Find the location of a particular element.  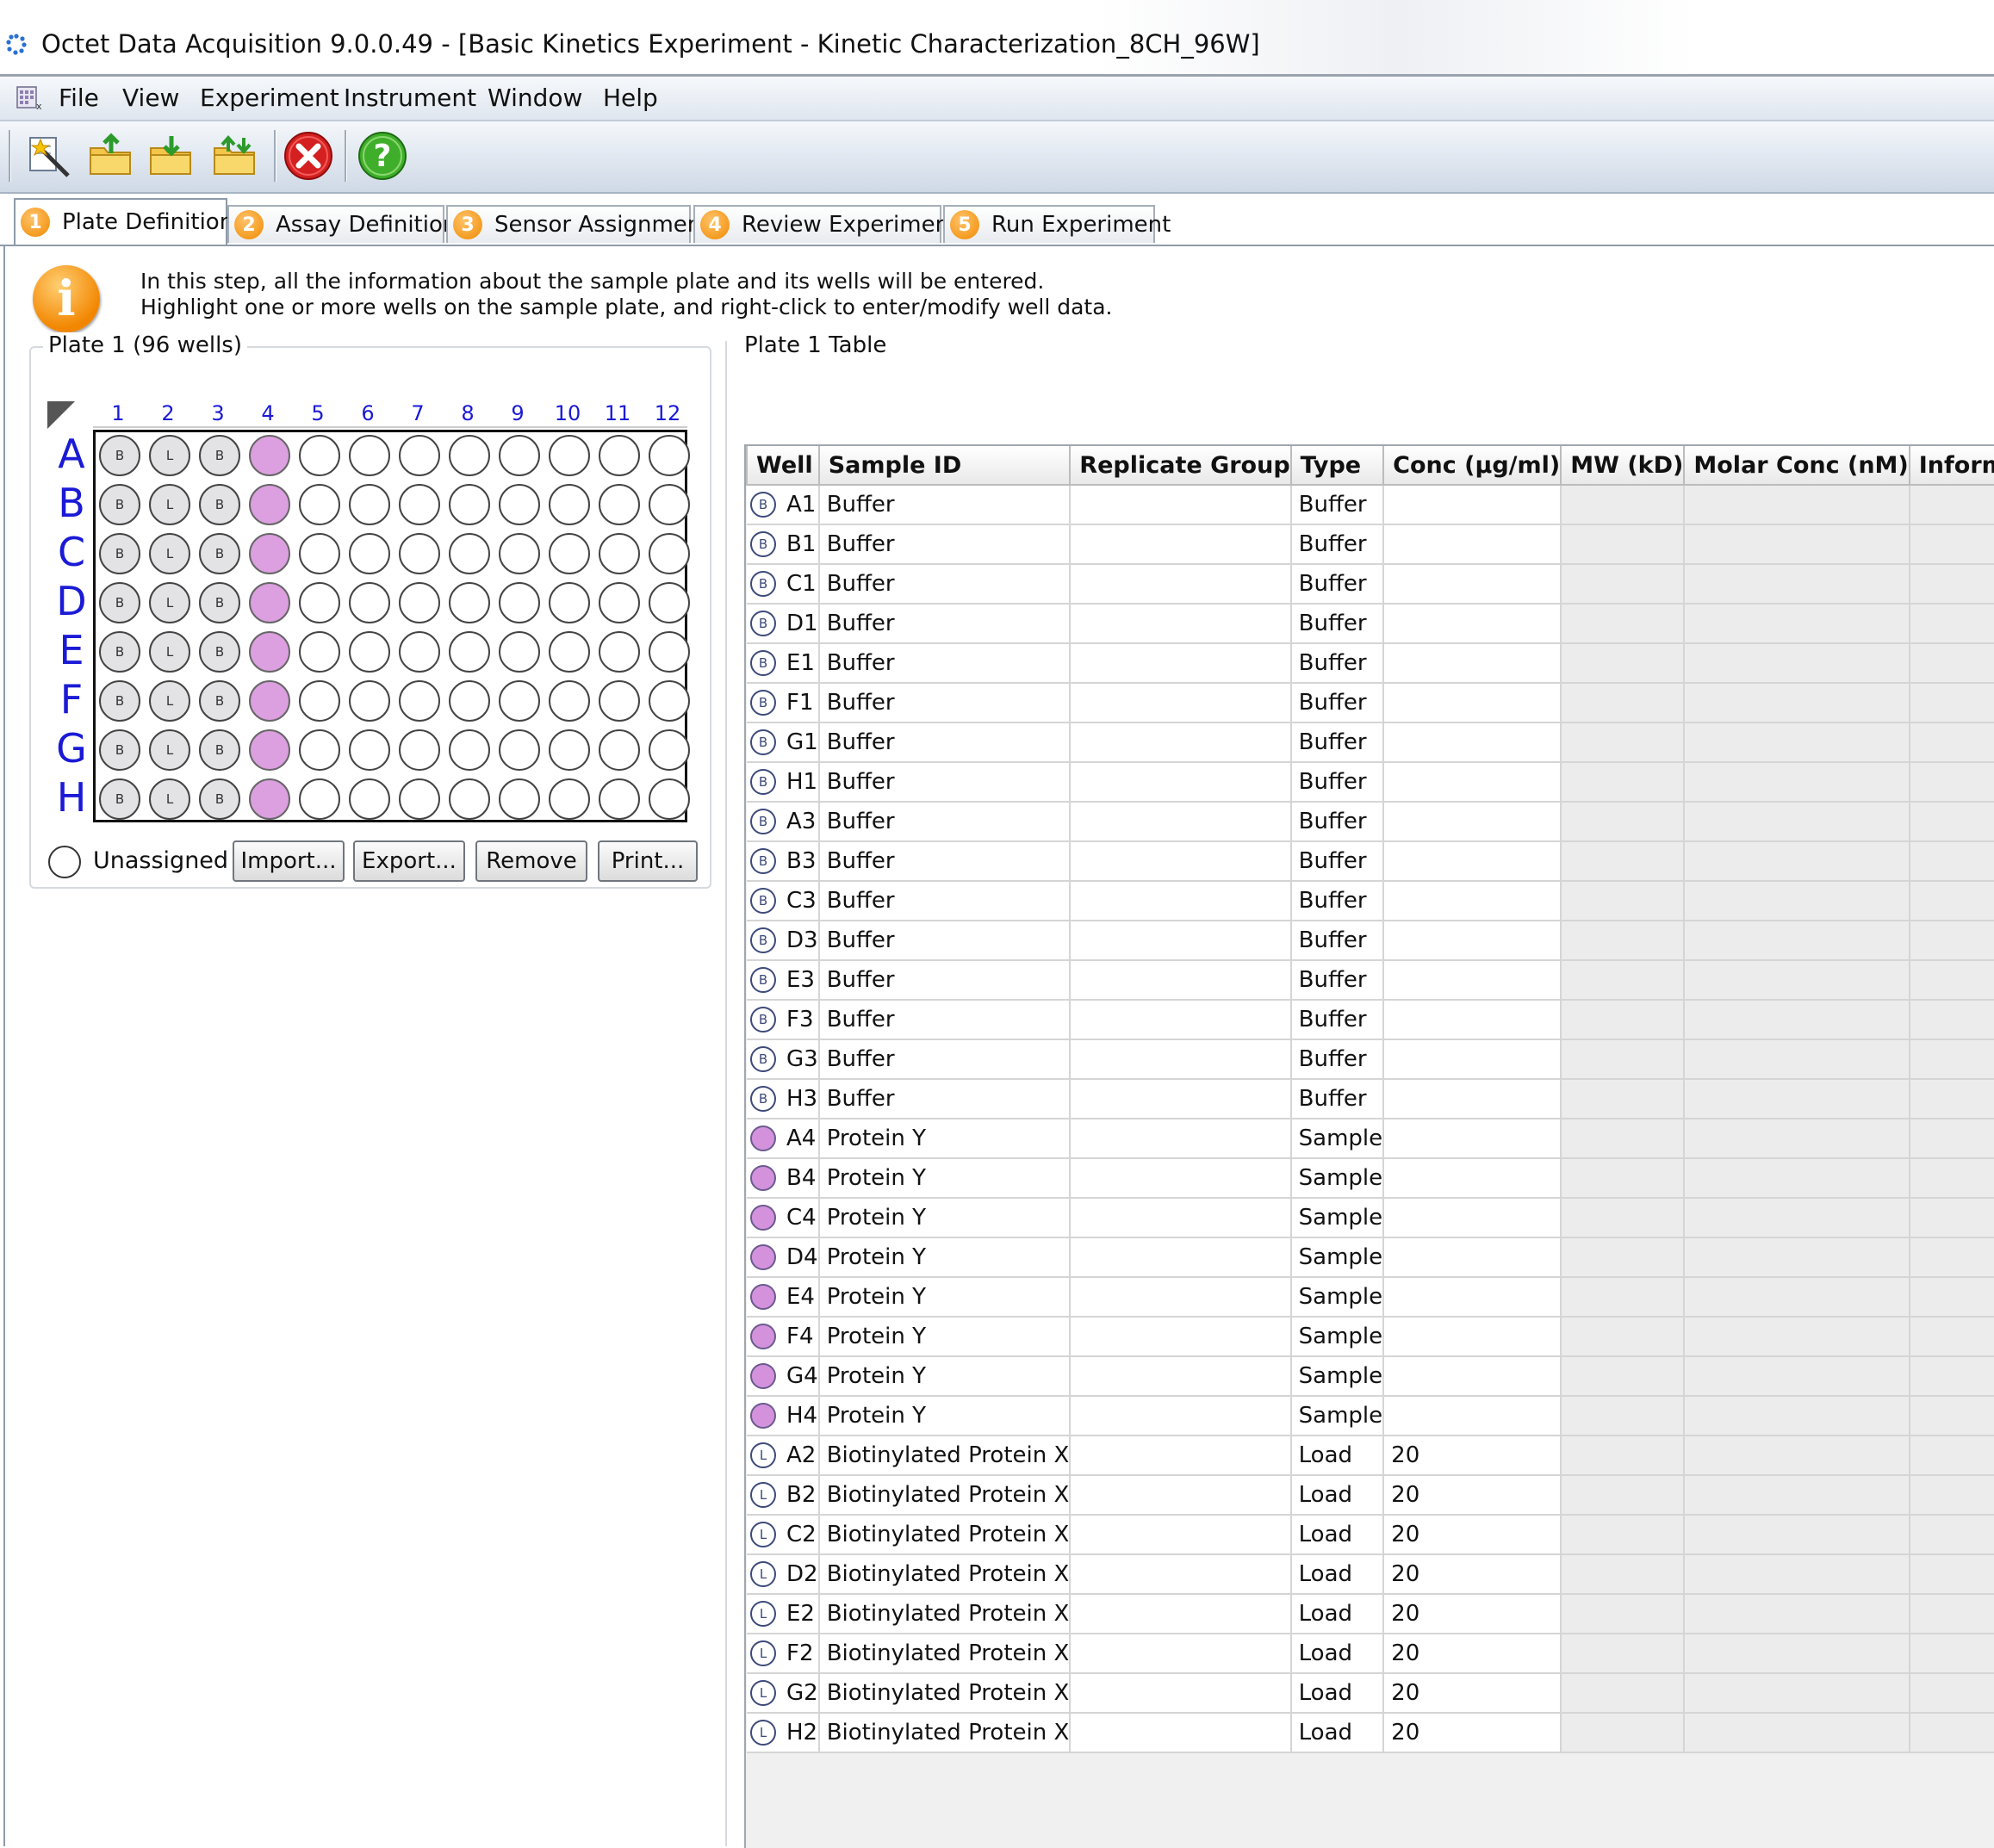

table-row: L F2 Biotinylated Protein X Load 20 is located at coordinates (1370, 1654).